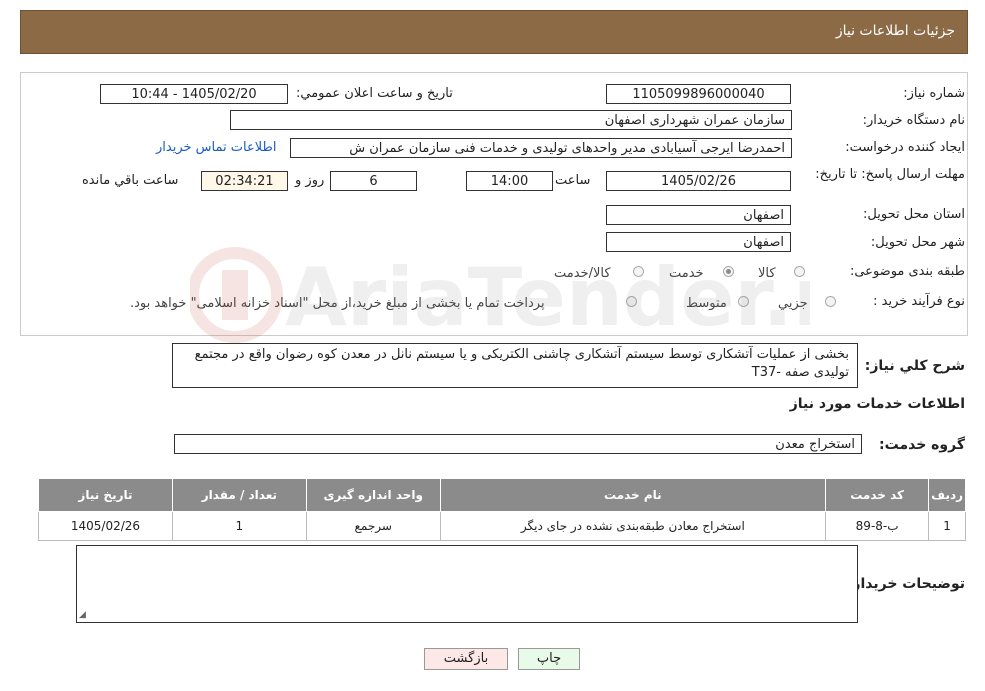 This screenshot has height=691, width=985. I want to click on city-label: شهر محل تحويل:, so click(917, 242).